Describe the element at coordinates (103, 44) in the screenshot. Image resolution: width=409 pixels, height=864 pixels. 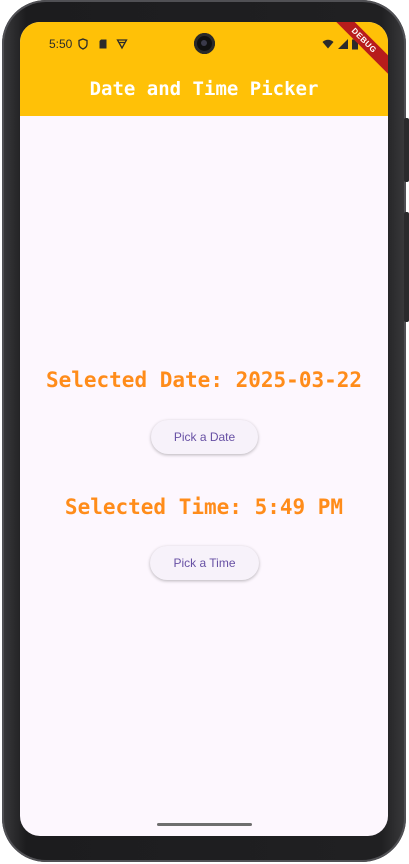
I see `sd-card-icon` at that location.